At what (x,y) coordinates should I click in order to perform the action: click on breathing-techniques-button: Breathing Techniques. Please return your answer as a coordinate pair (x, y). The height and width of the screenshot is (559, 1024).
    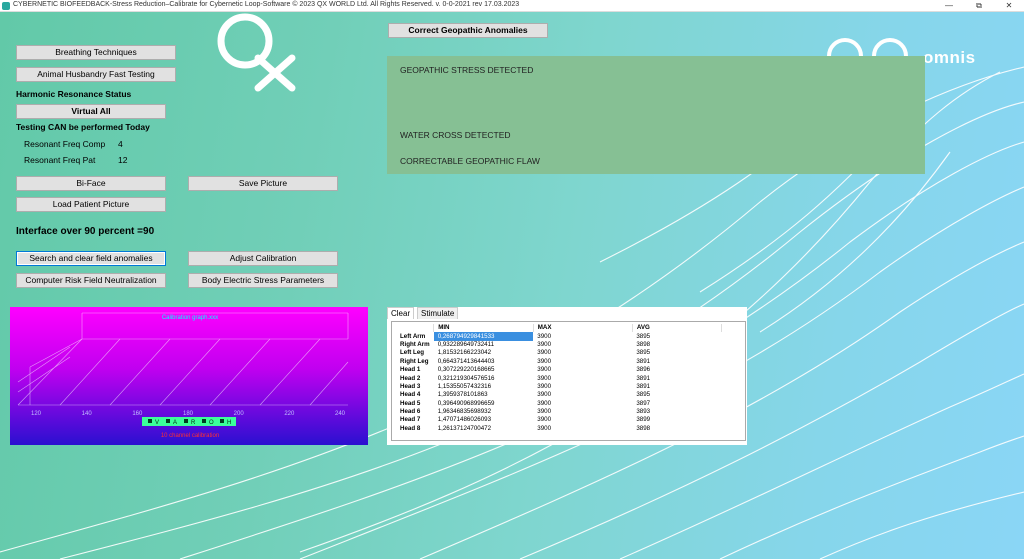
    Looking at the image, I should click on (96, 52).